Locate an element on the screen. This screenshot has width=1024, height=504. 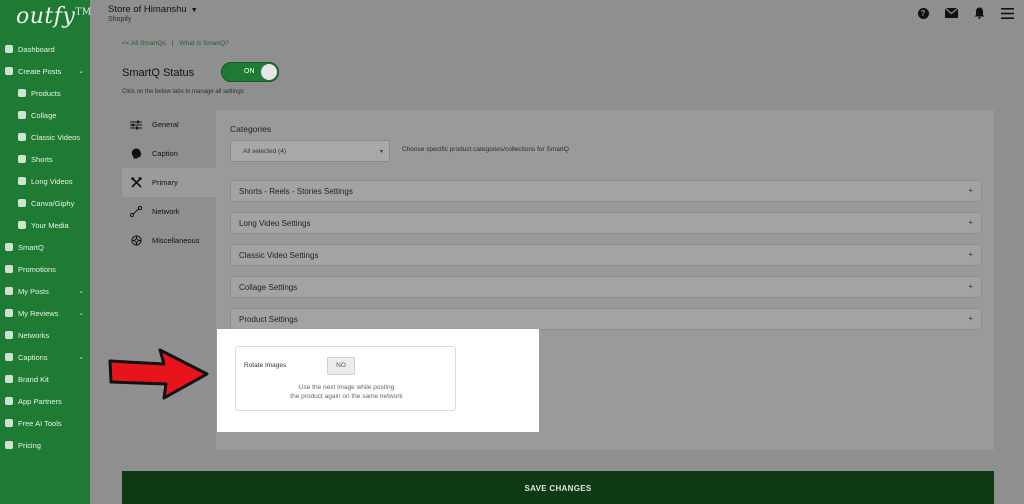
save-changes-label: SAVE CHANGES is located at coordinates (558, 488).